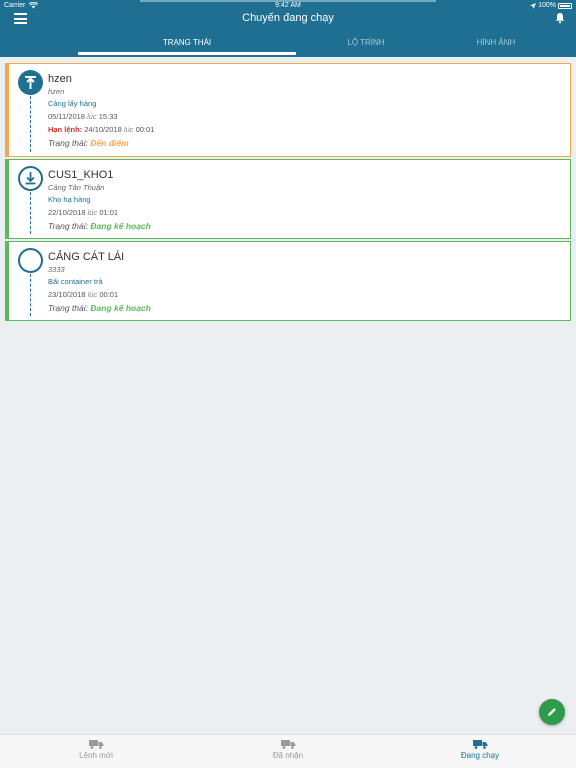 The width and height of the screenshot is (576, 768). I want to click on nav-lenh-moi: Lệnh mới, so click(96, 751).